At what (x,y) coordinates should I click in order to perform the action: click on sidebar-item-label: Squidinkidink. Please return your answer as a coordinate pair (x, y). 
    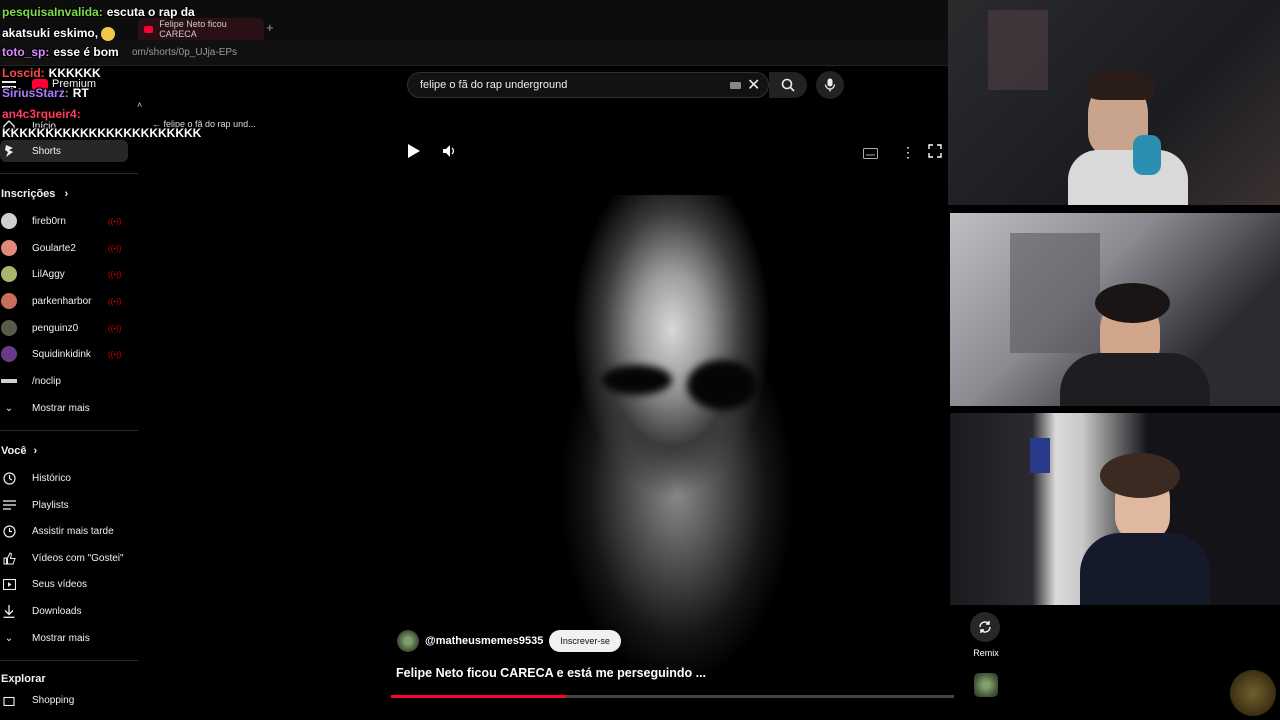
    Looking at the image, I should click on (61, 354).